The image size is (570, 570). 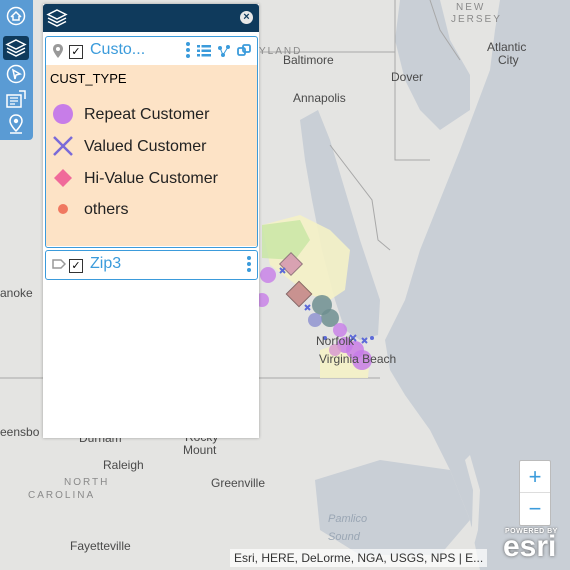 I want to click on widget-toolbar, so click(x=16, y=70).